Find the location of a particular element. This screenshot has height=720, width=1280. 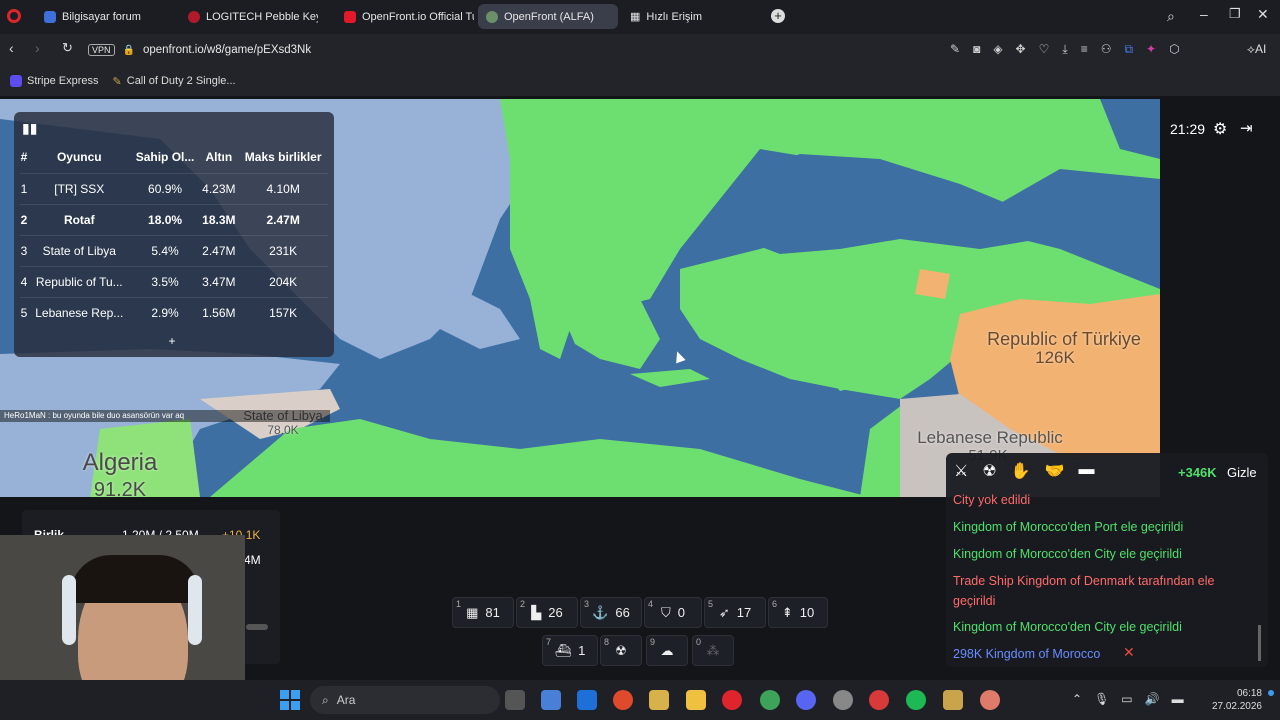

network-icon: ▭ is located at coordinates (1126, 699).